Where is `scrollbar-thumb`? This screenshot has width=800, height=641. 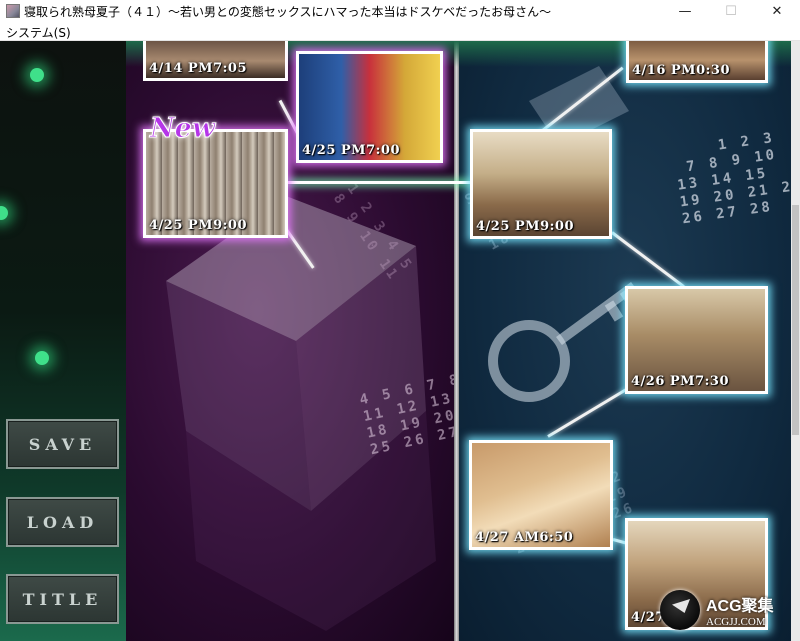
scrollbar-thumb is located at coordinates (795, 320).